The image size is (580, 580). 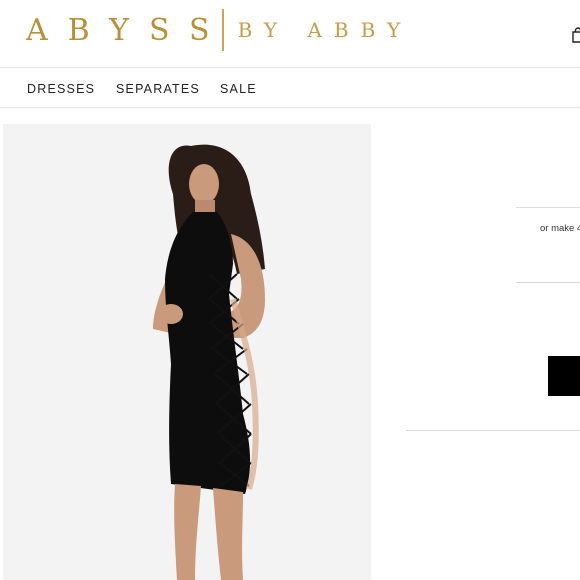 What do you see at coordinates (290, 107) in the screenshot?
I see `nav-divider` at bounding box center [290, 107].